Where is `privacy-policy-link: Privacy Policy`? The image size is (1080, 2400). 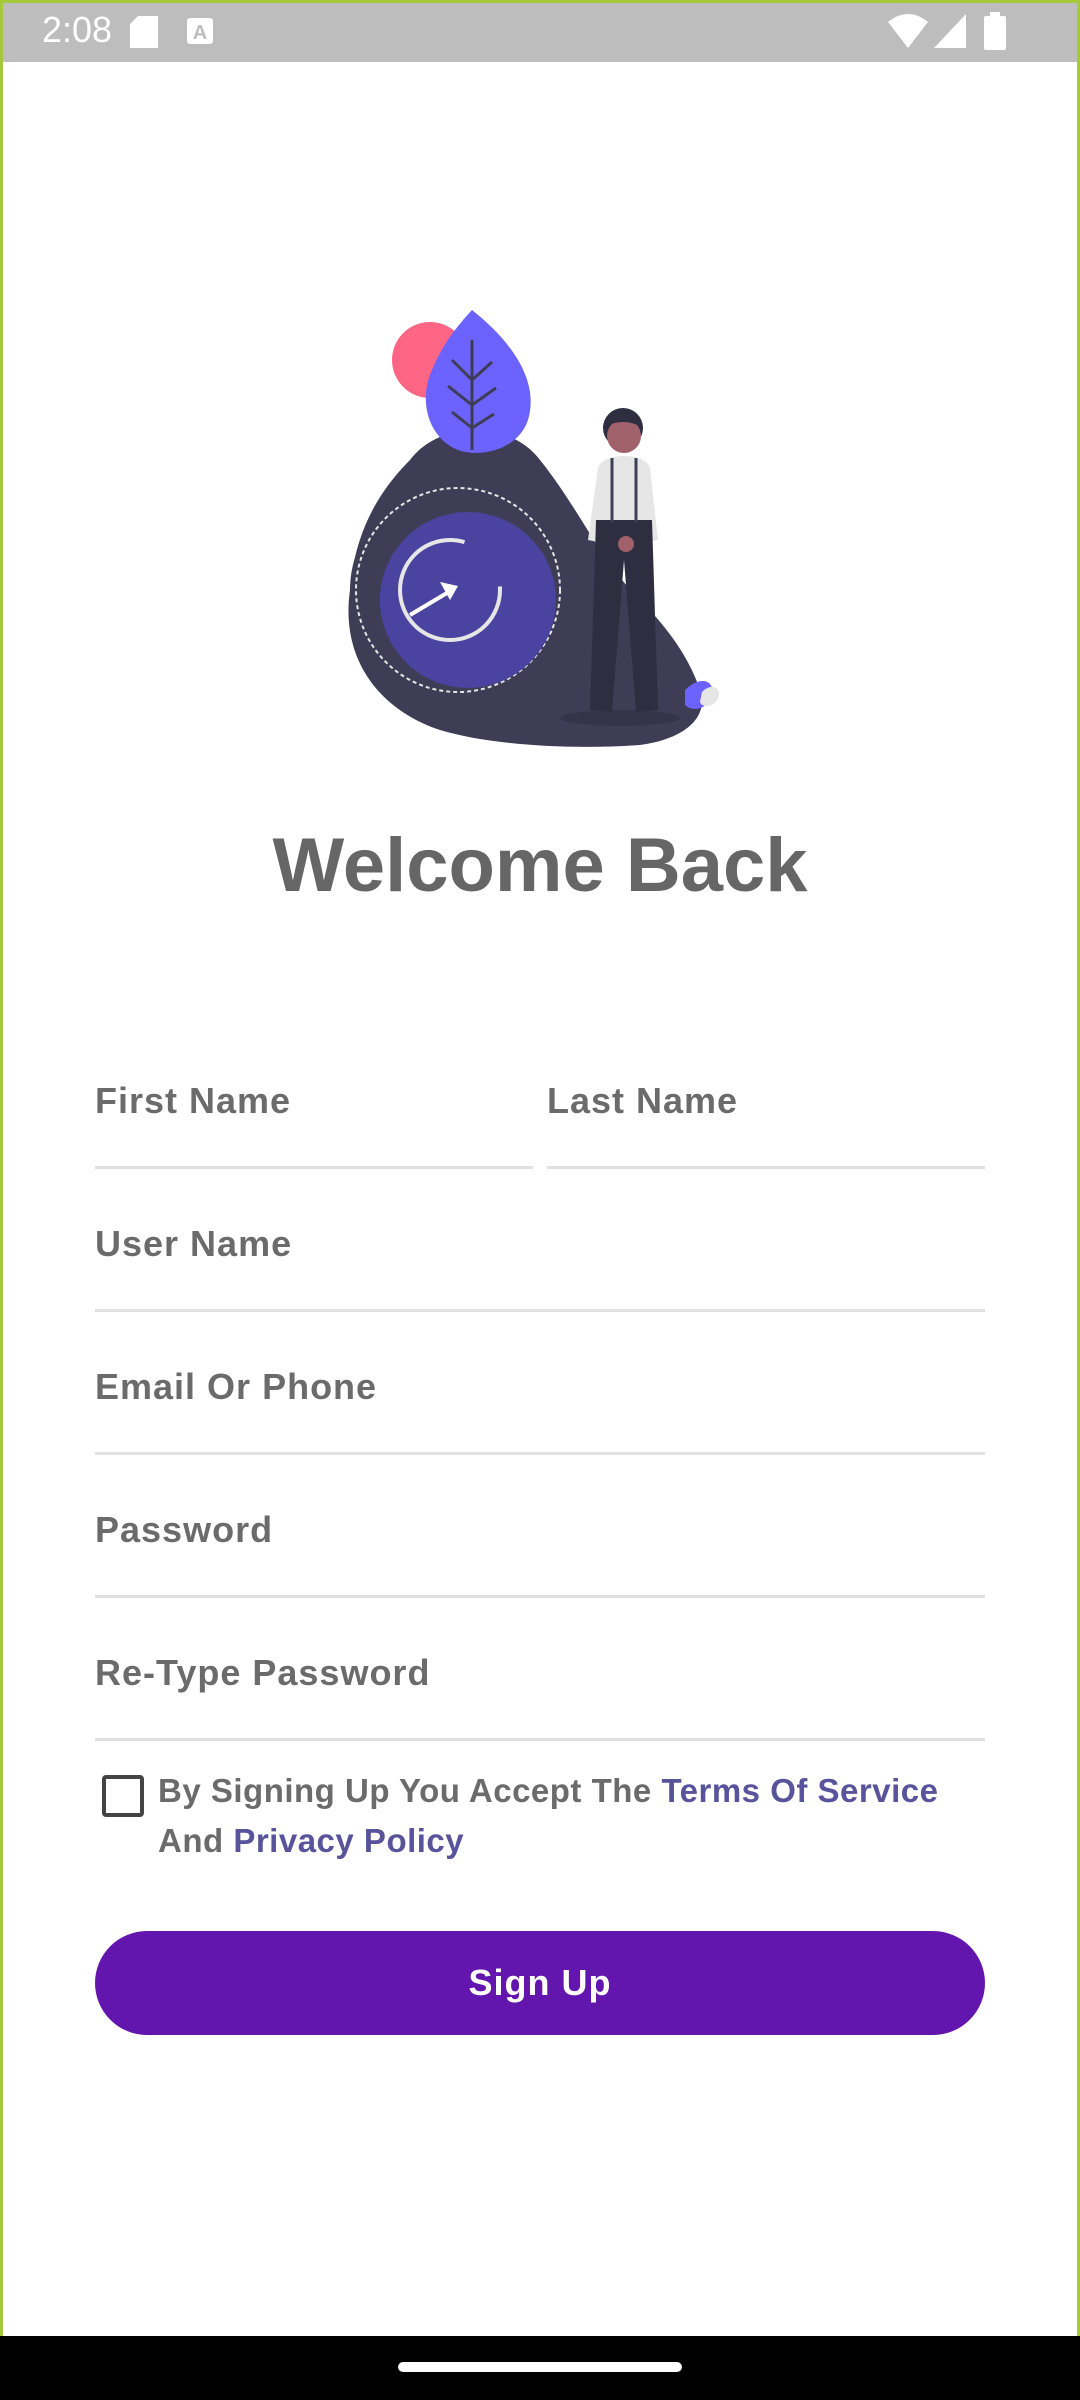
privacy-policy-link: Privacy Policy is located at coordinates (348, 1840).